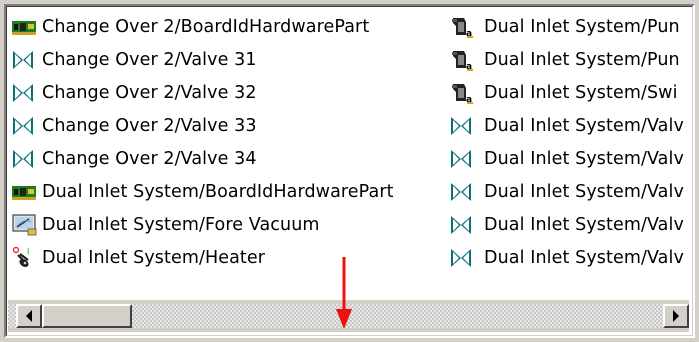 The width and height of the screenshot is (699, 342). I want to click on list-item: Change Over 2/BoardIdHardwarePart, so click(232, 26).